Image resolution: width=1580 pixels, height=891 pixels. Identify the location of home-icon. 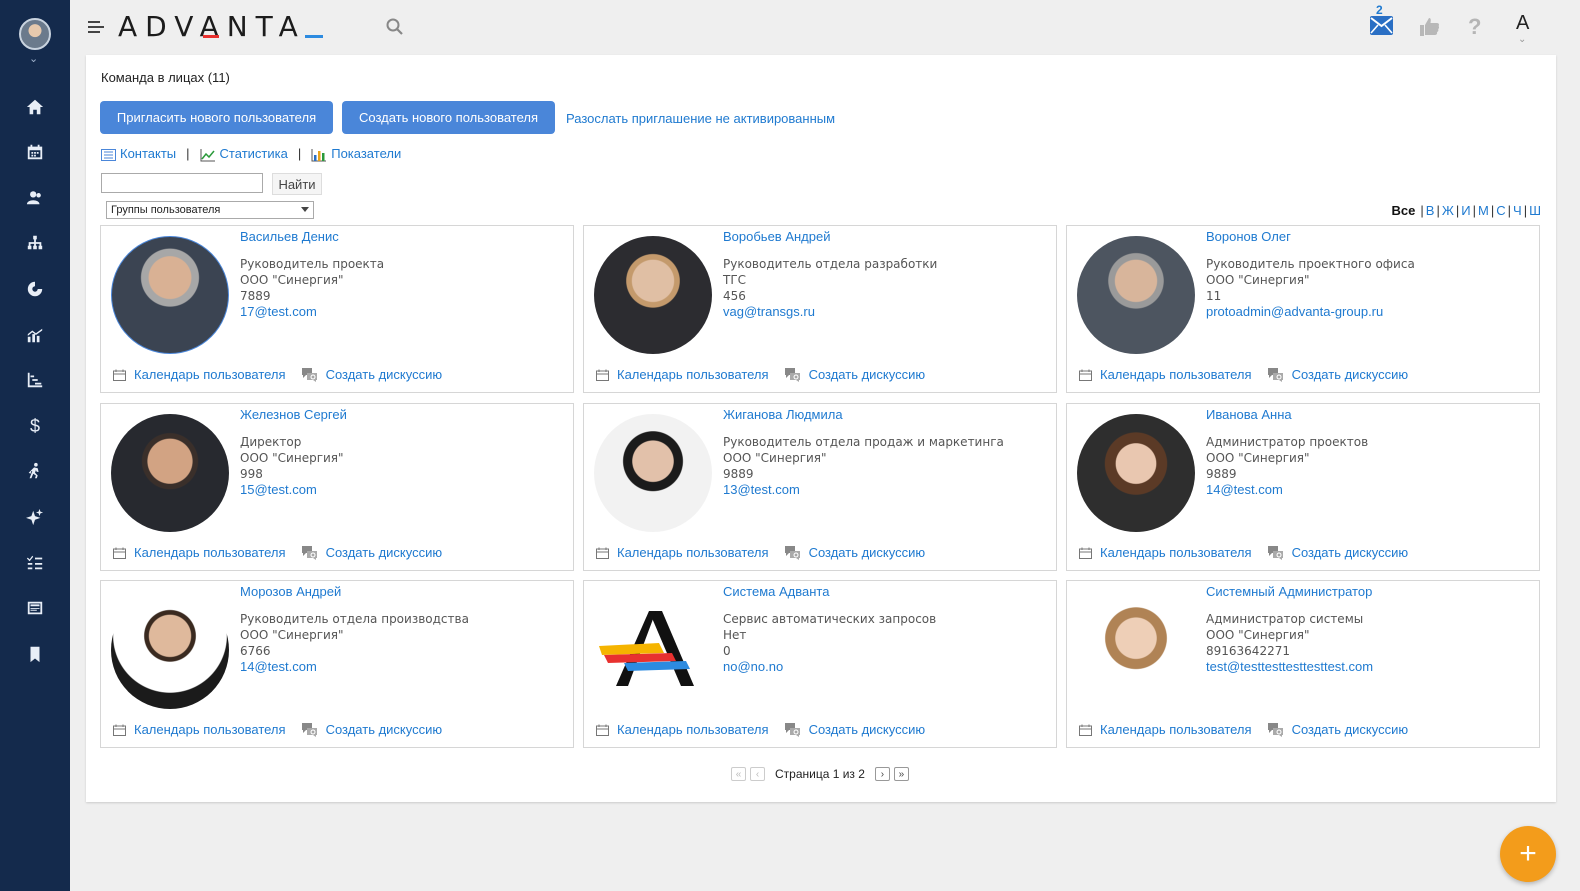
(35, 107).